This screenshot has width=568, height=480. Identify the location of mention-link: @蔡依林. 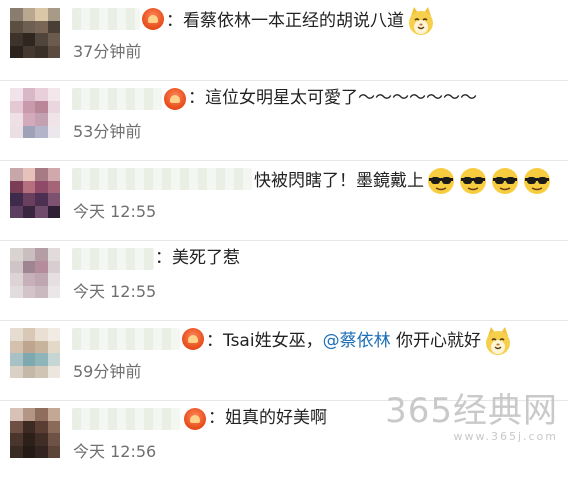
(357, 341).